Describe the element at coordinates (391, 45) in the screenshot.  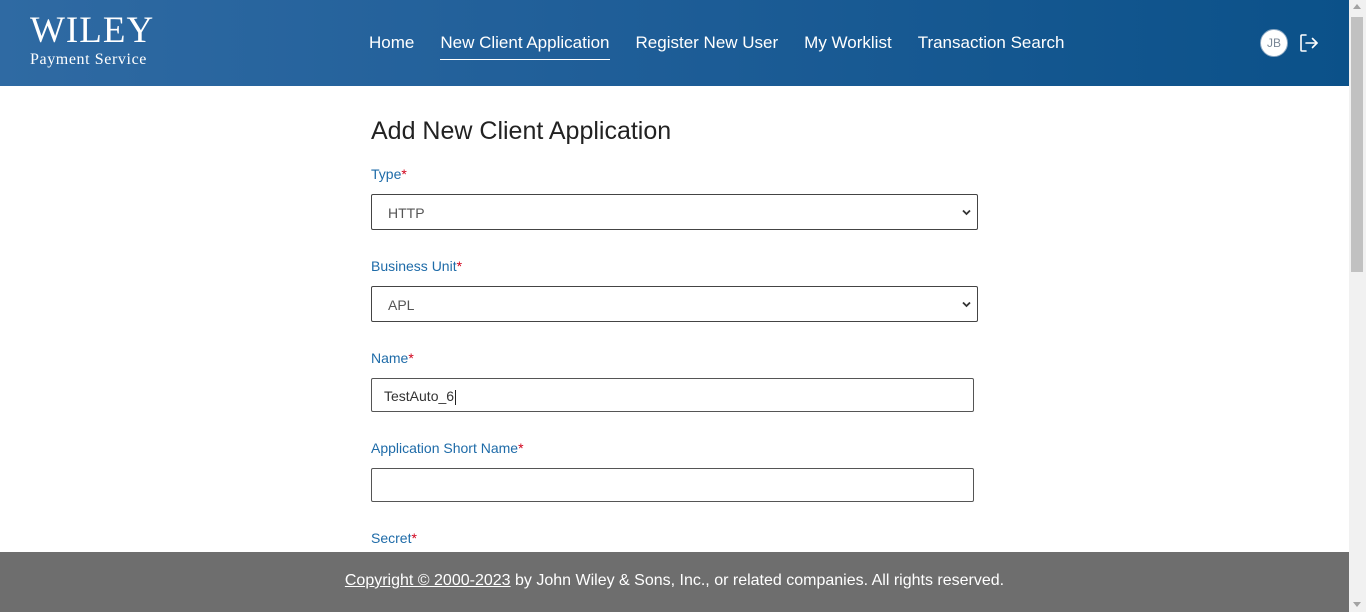
I see `nav-home: Home` at that location.